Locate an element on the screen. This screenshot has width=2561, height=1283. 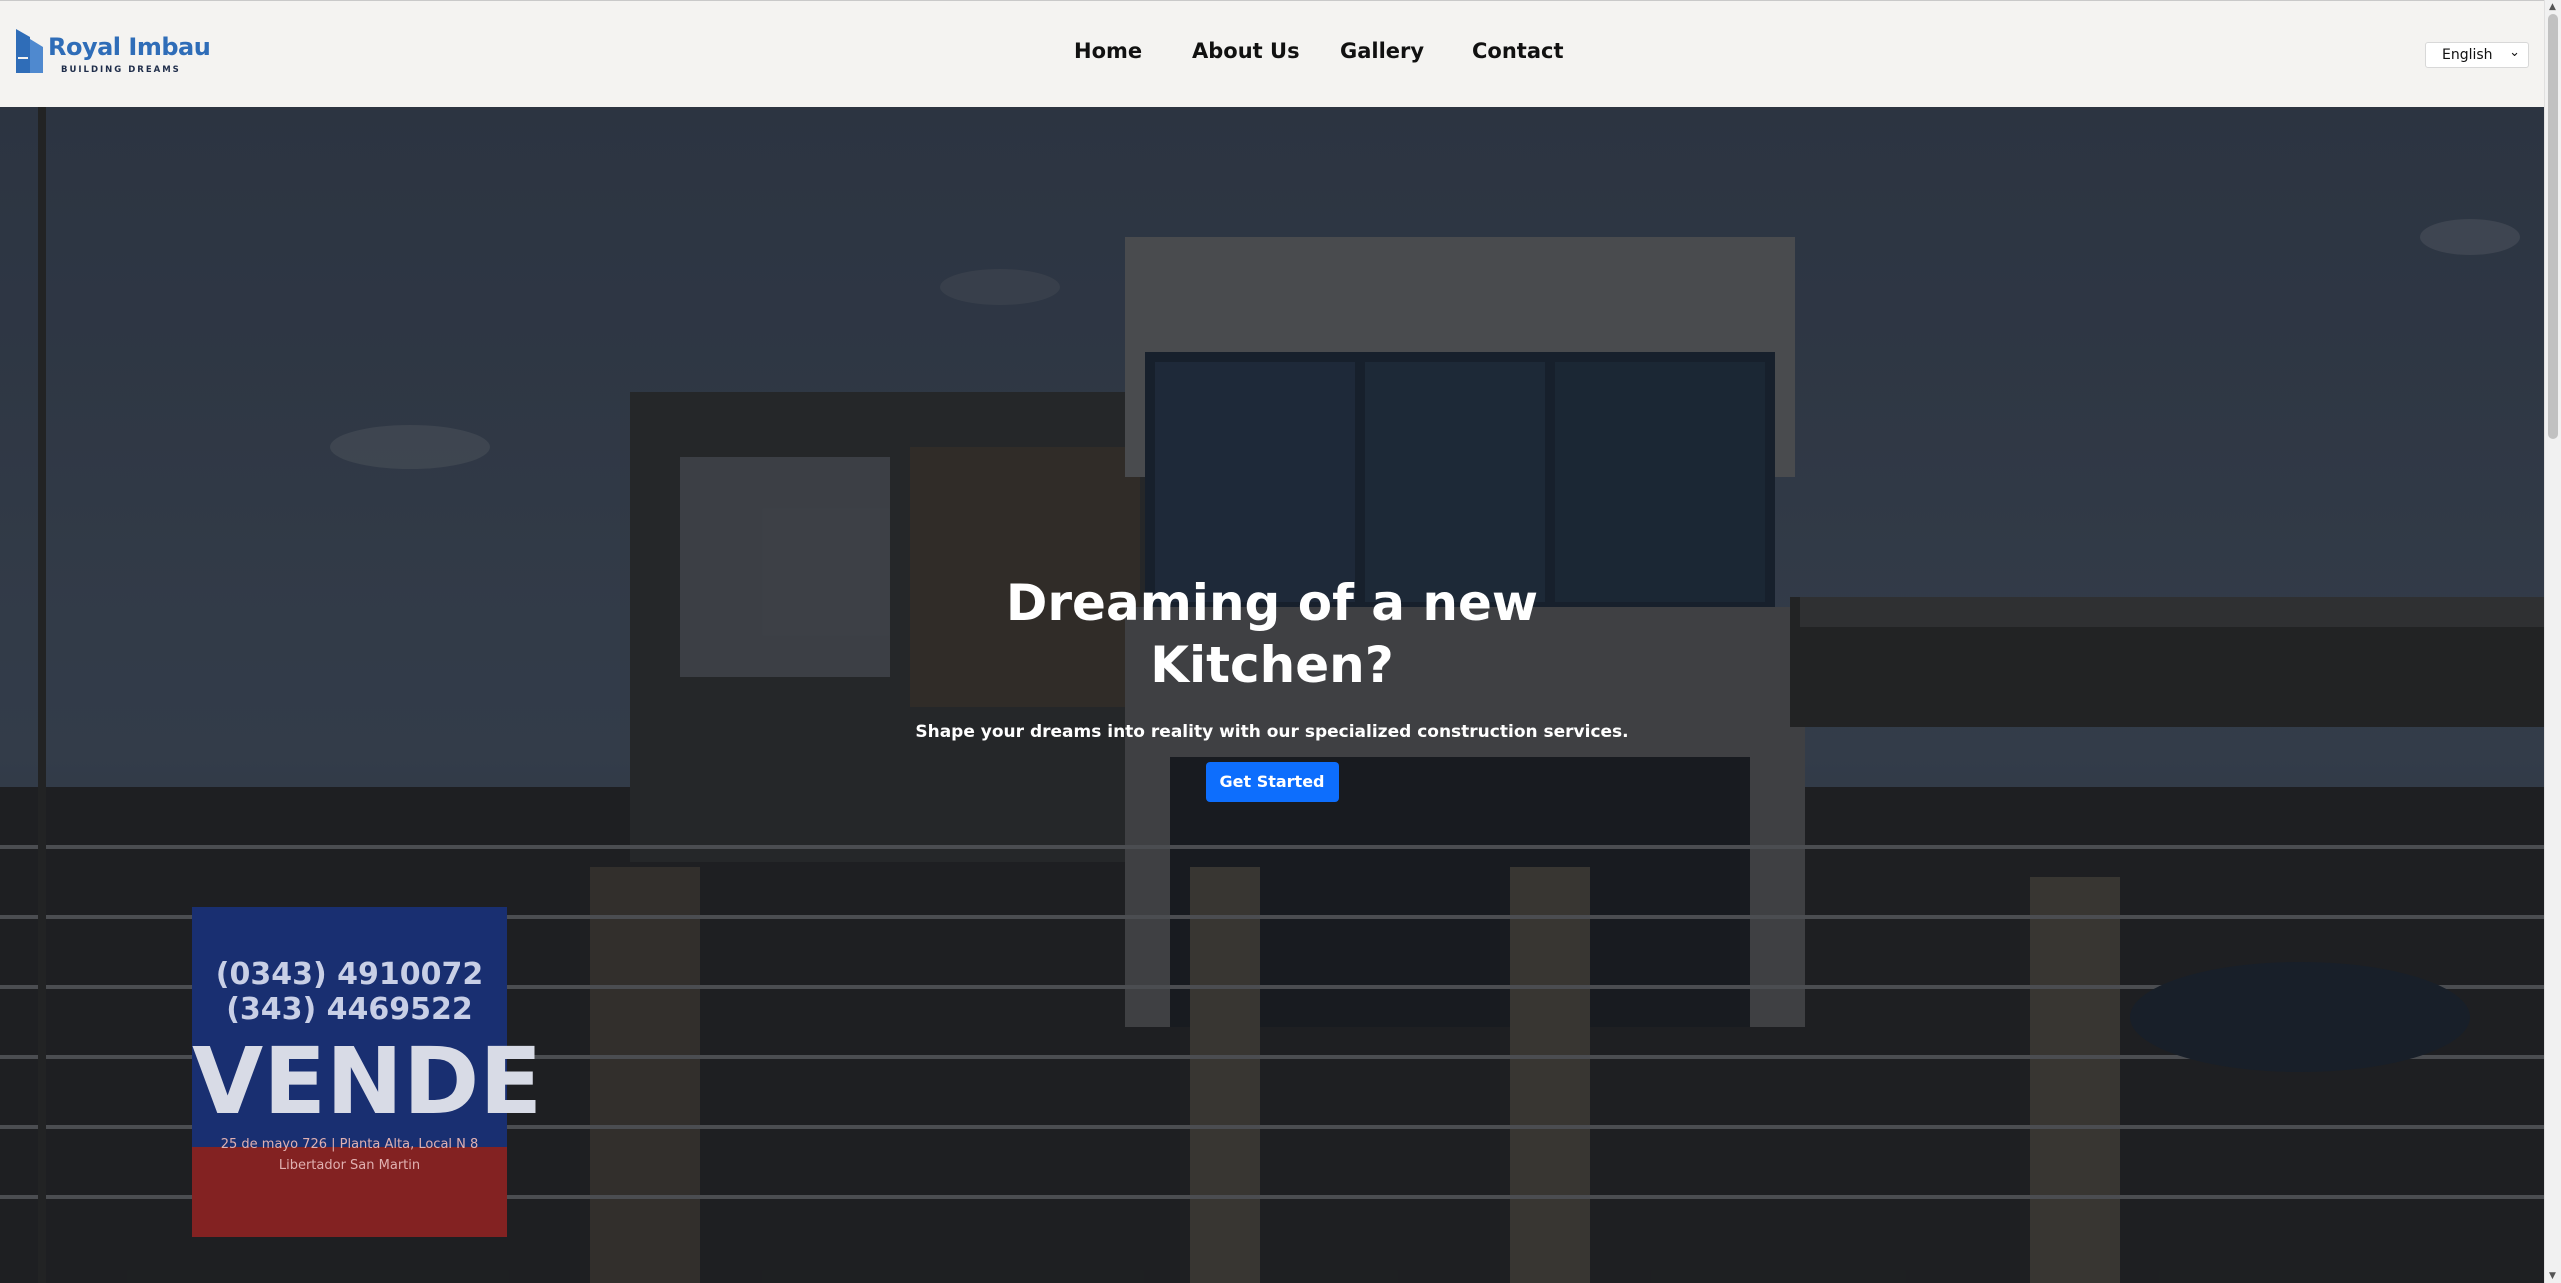
get-started-button: Get Started is located at coordinates (1272, 782).